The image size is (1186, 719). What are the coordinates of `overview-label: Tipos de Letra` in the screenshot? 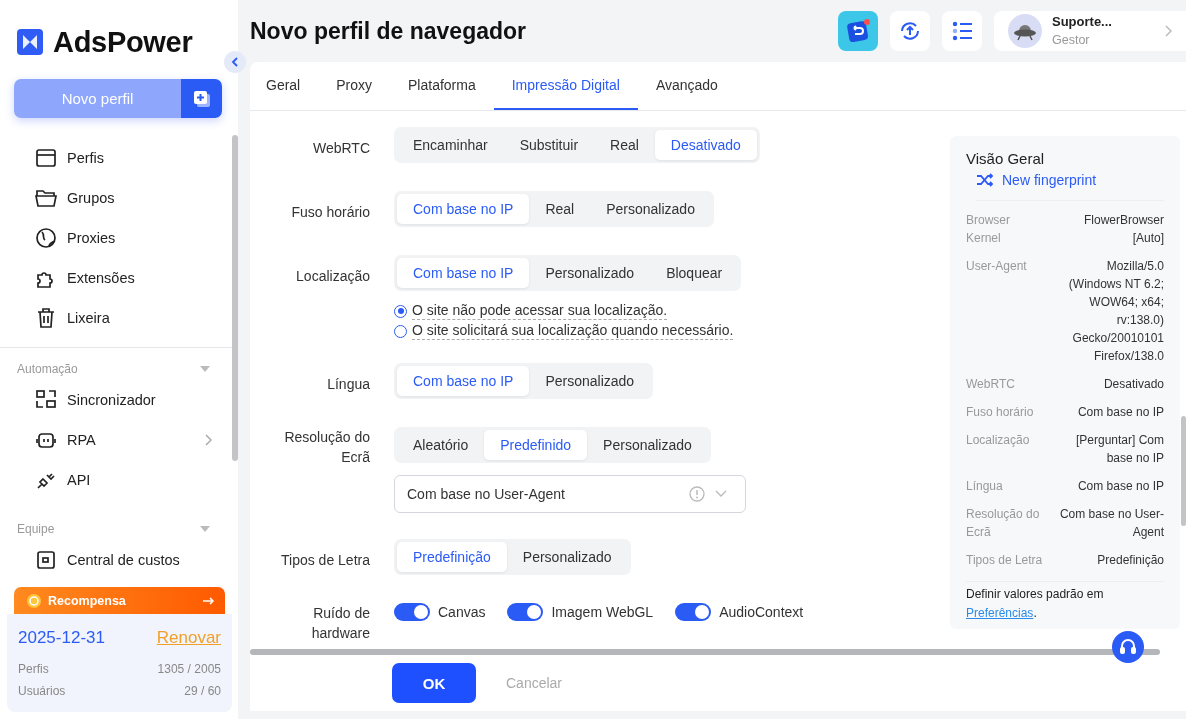 It's located at (1005, 560).